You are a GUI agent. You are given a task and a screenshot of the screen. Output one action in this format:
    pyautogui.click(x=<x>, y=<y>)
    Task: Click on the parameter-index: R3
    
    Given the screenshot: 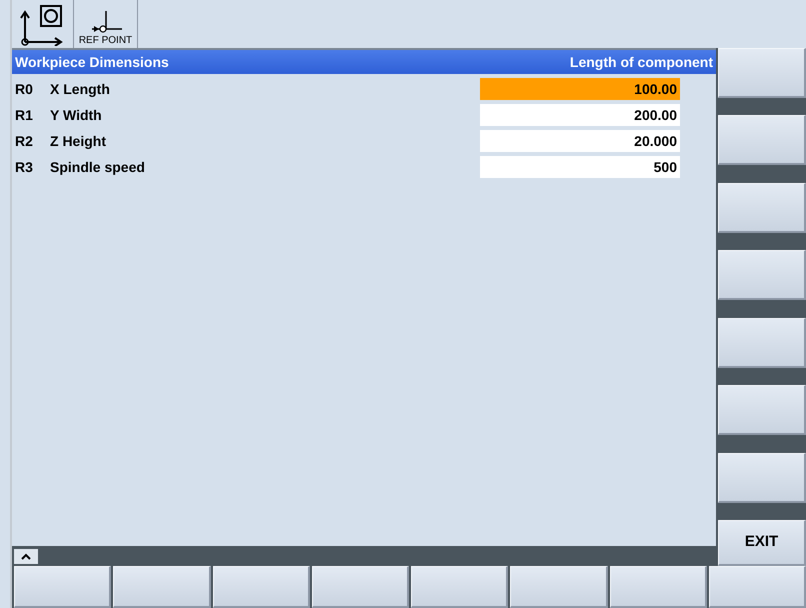 What is the action you would take?
    pyautogui.click(x=24, y=167)
    